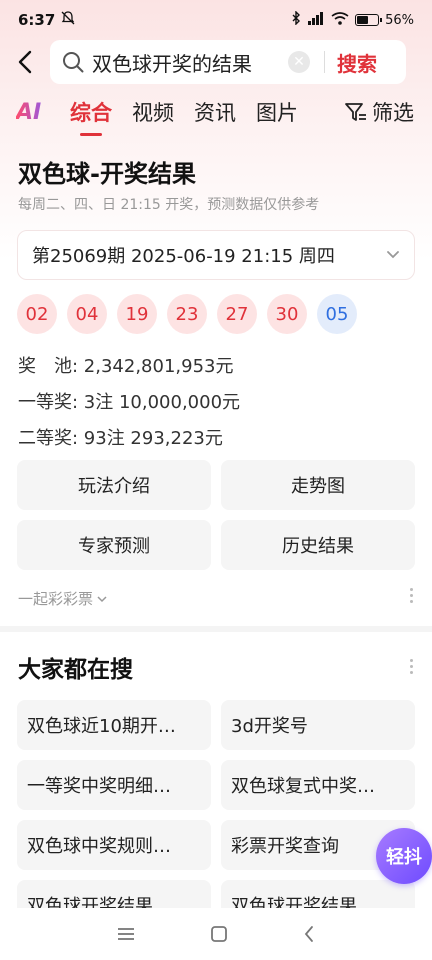  I want to click on menu-icon, so click(126, 934).